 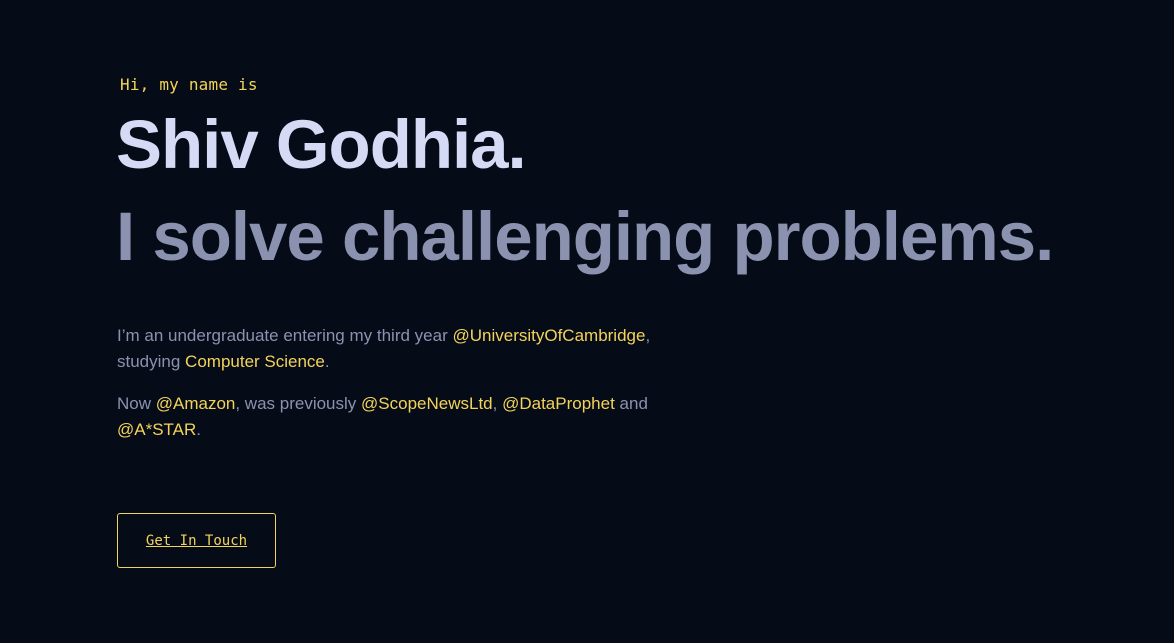 I want to click on name-heading: Shiv Godhia., so click(x=321, y=144).